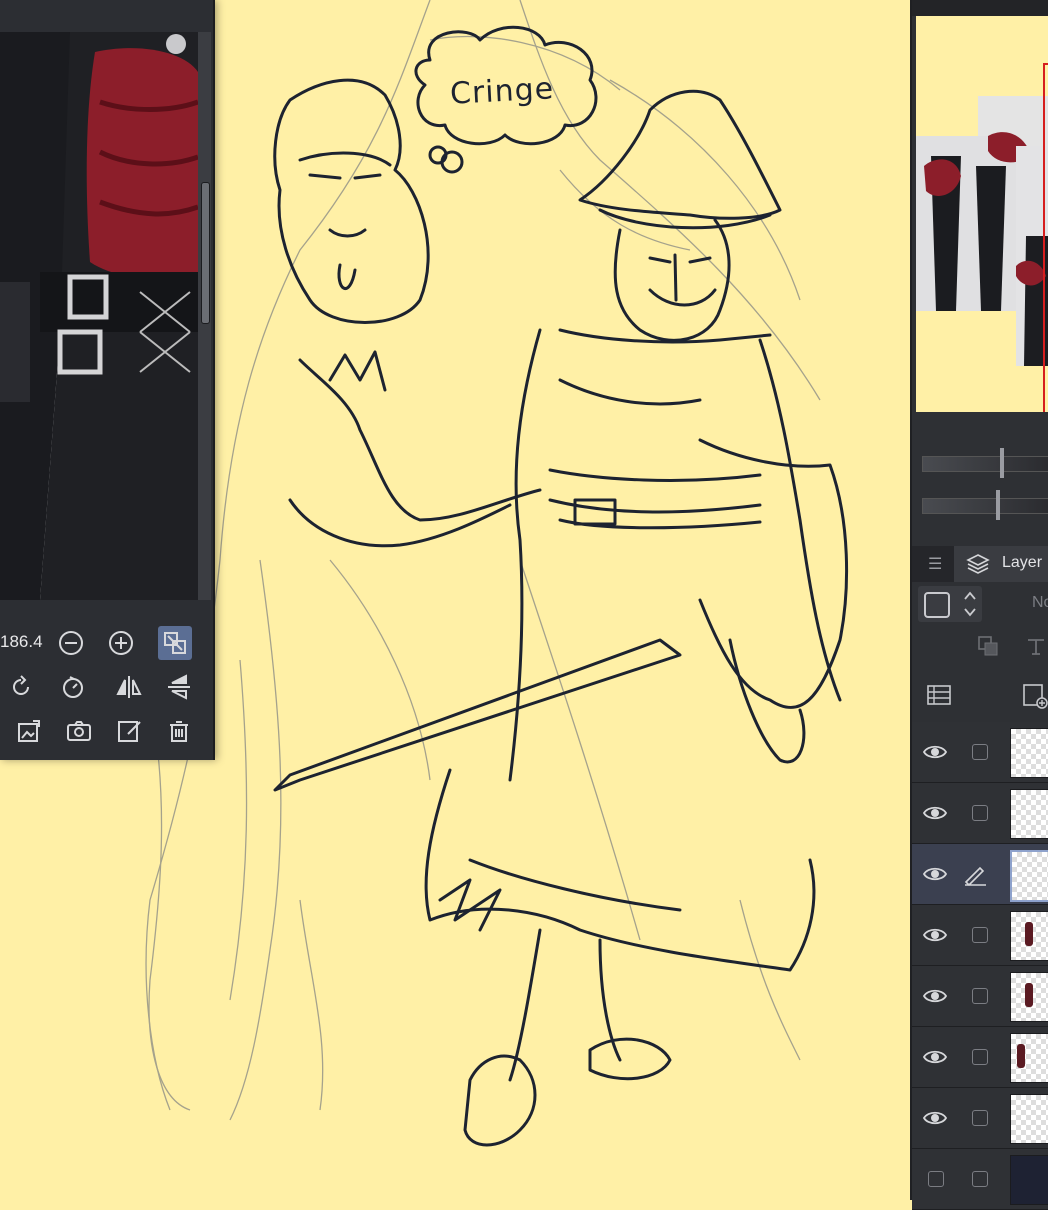  What do you see at coordinates (937, 605) in the screenshot?
I see `layer-color-icon` at bounding box center [937, 605].